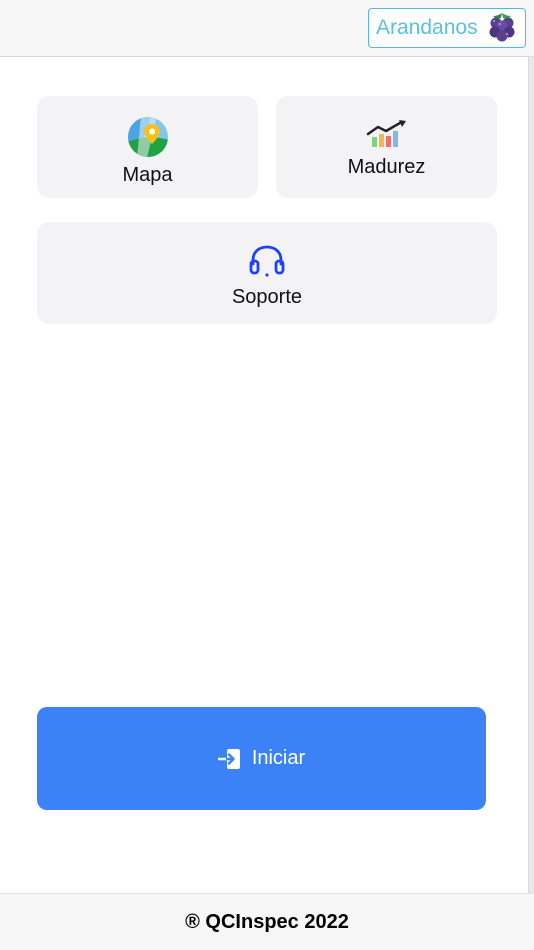 Image resolution: width=534 pixels, height=950 pixels. I want to click on copyright-text: ® QCInspec 2022, so click(267, 921).